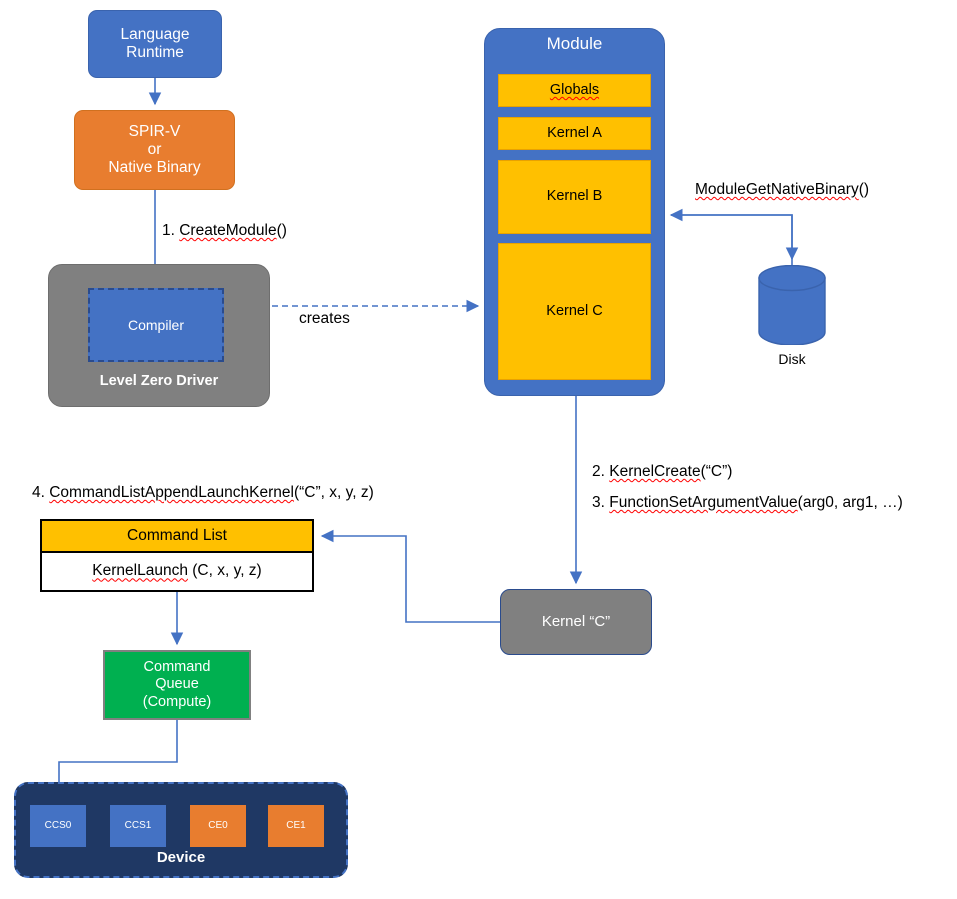 This screenshot has height=899, width=957. I want to click on step-3-tail: (arg0, arg1, …), so click(850, 502).